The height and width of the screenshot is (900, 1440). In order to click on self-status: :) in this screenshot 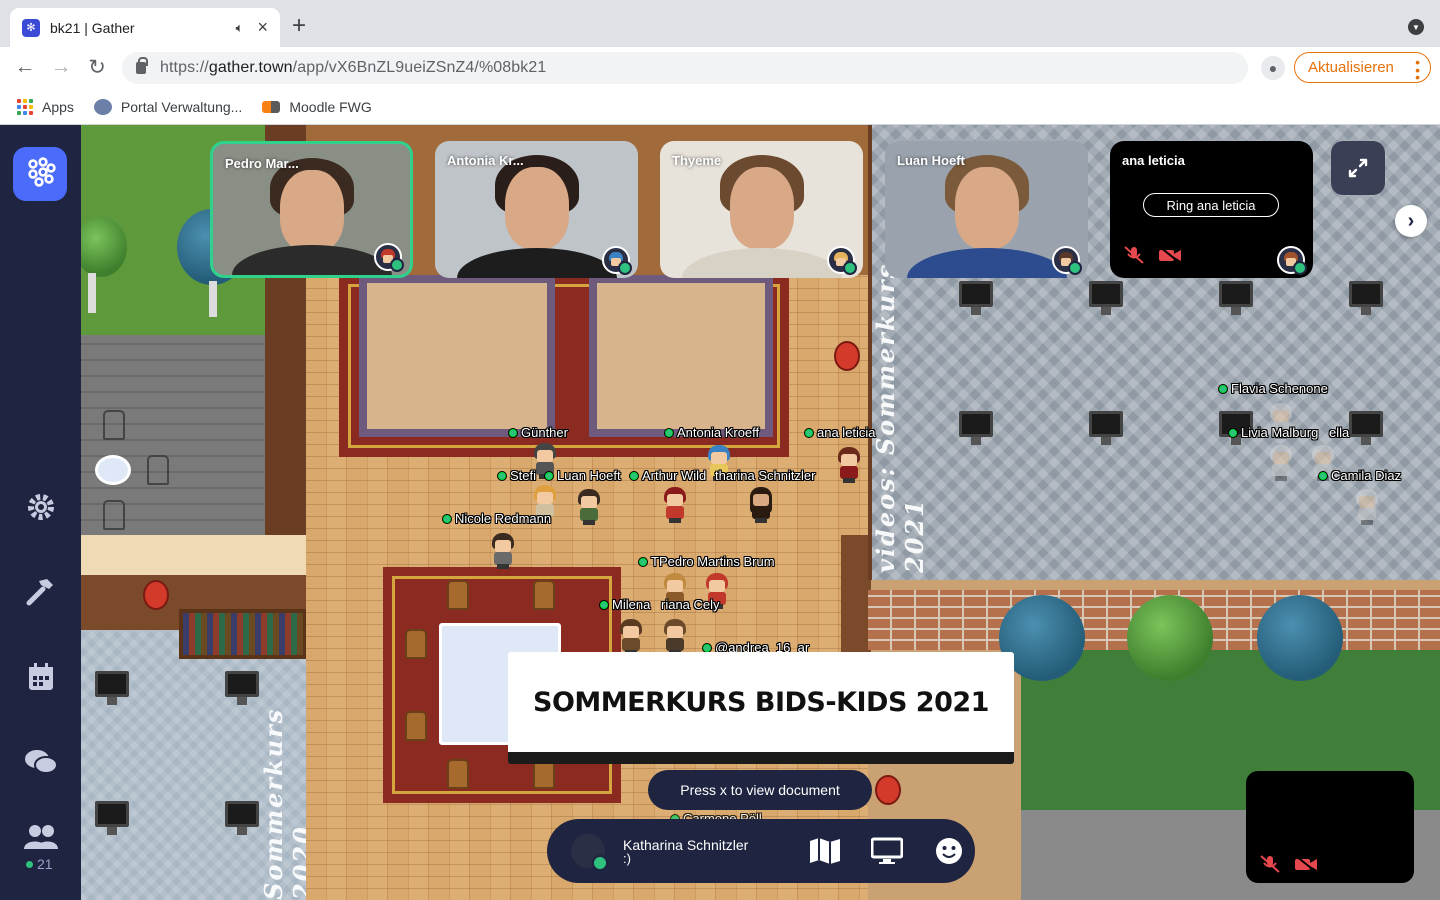, I will do `click(703, 858)`.